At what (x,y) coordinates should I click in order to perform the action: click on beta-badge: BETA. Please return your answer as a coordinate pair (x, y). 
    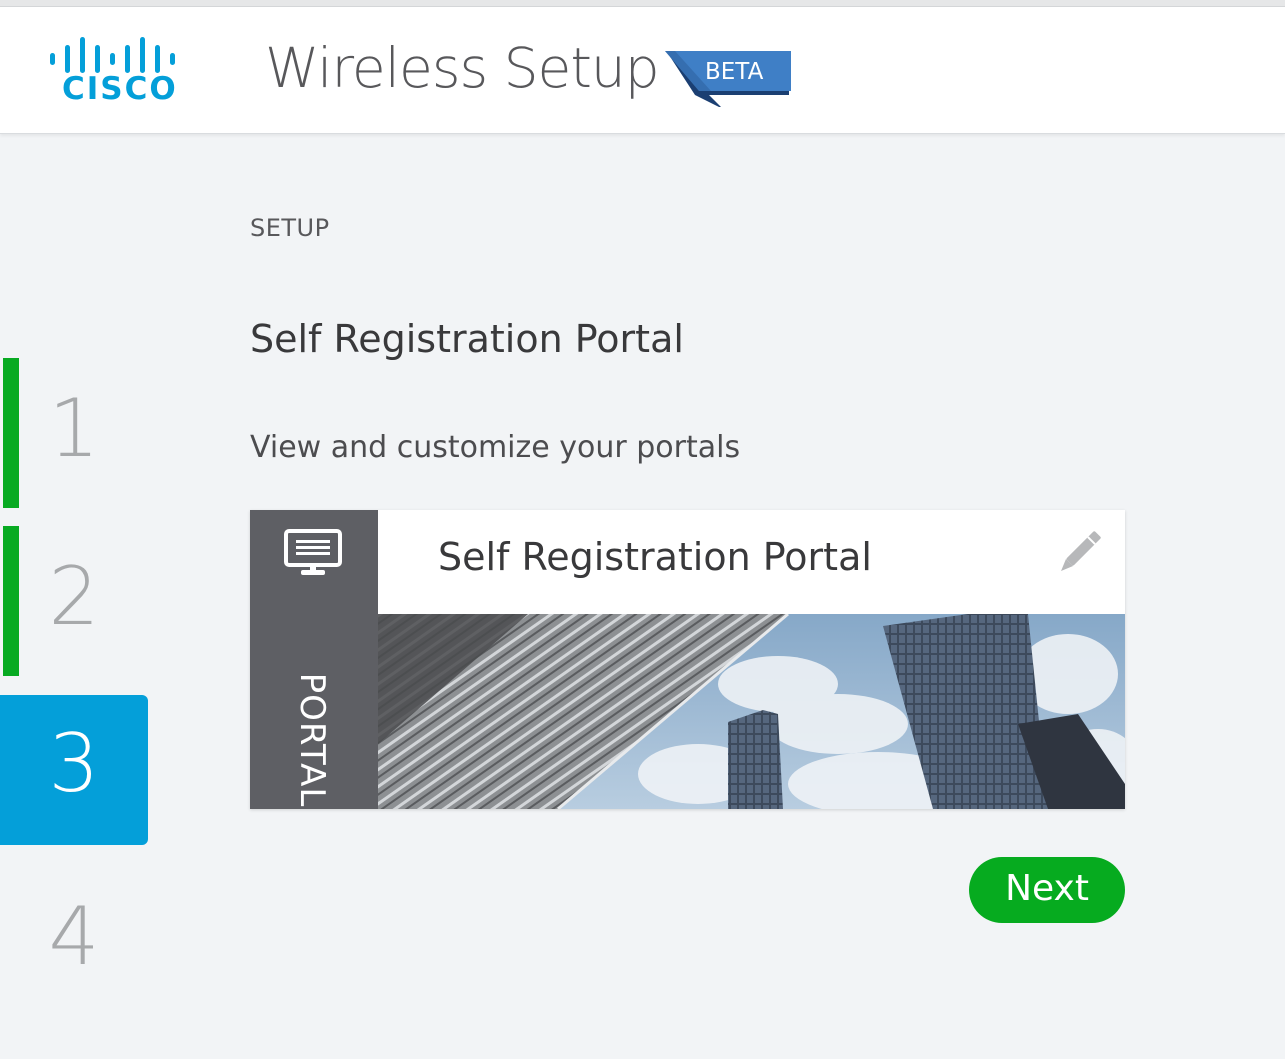
    Looking at the image, I should click on (730, 79).